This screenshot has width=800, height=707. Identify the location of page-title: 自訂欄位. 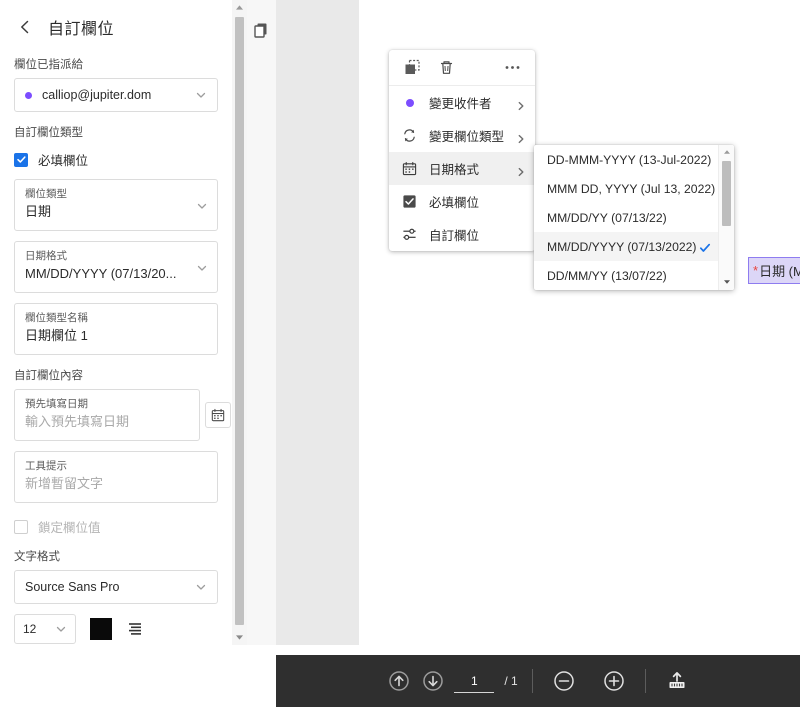
(81, 29).